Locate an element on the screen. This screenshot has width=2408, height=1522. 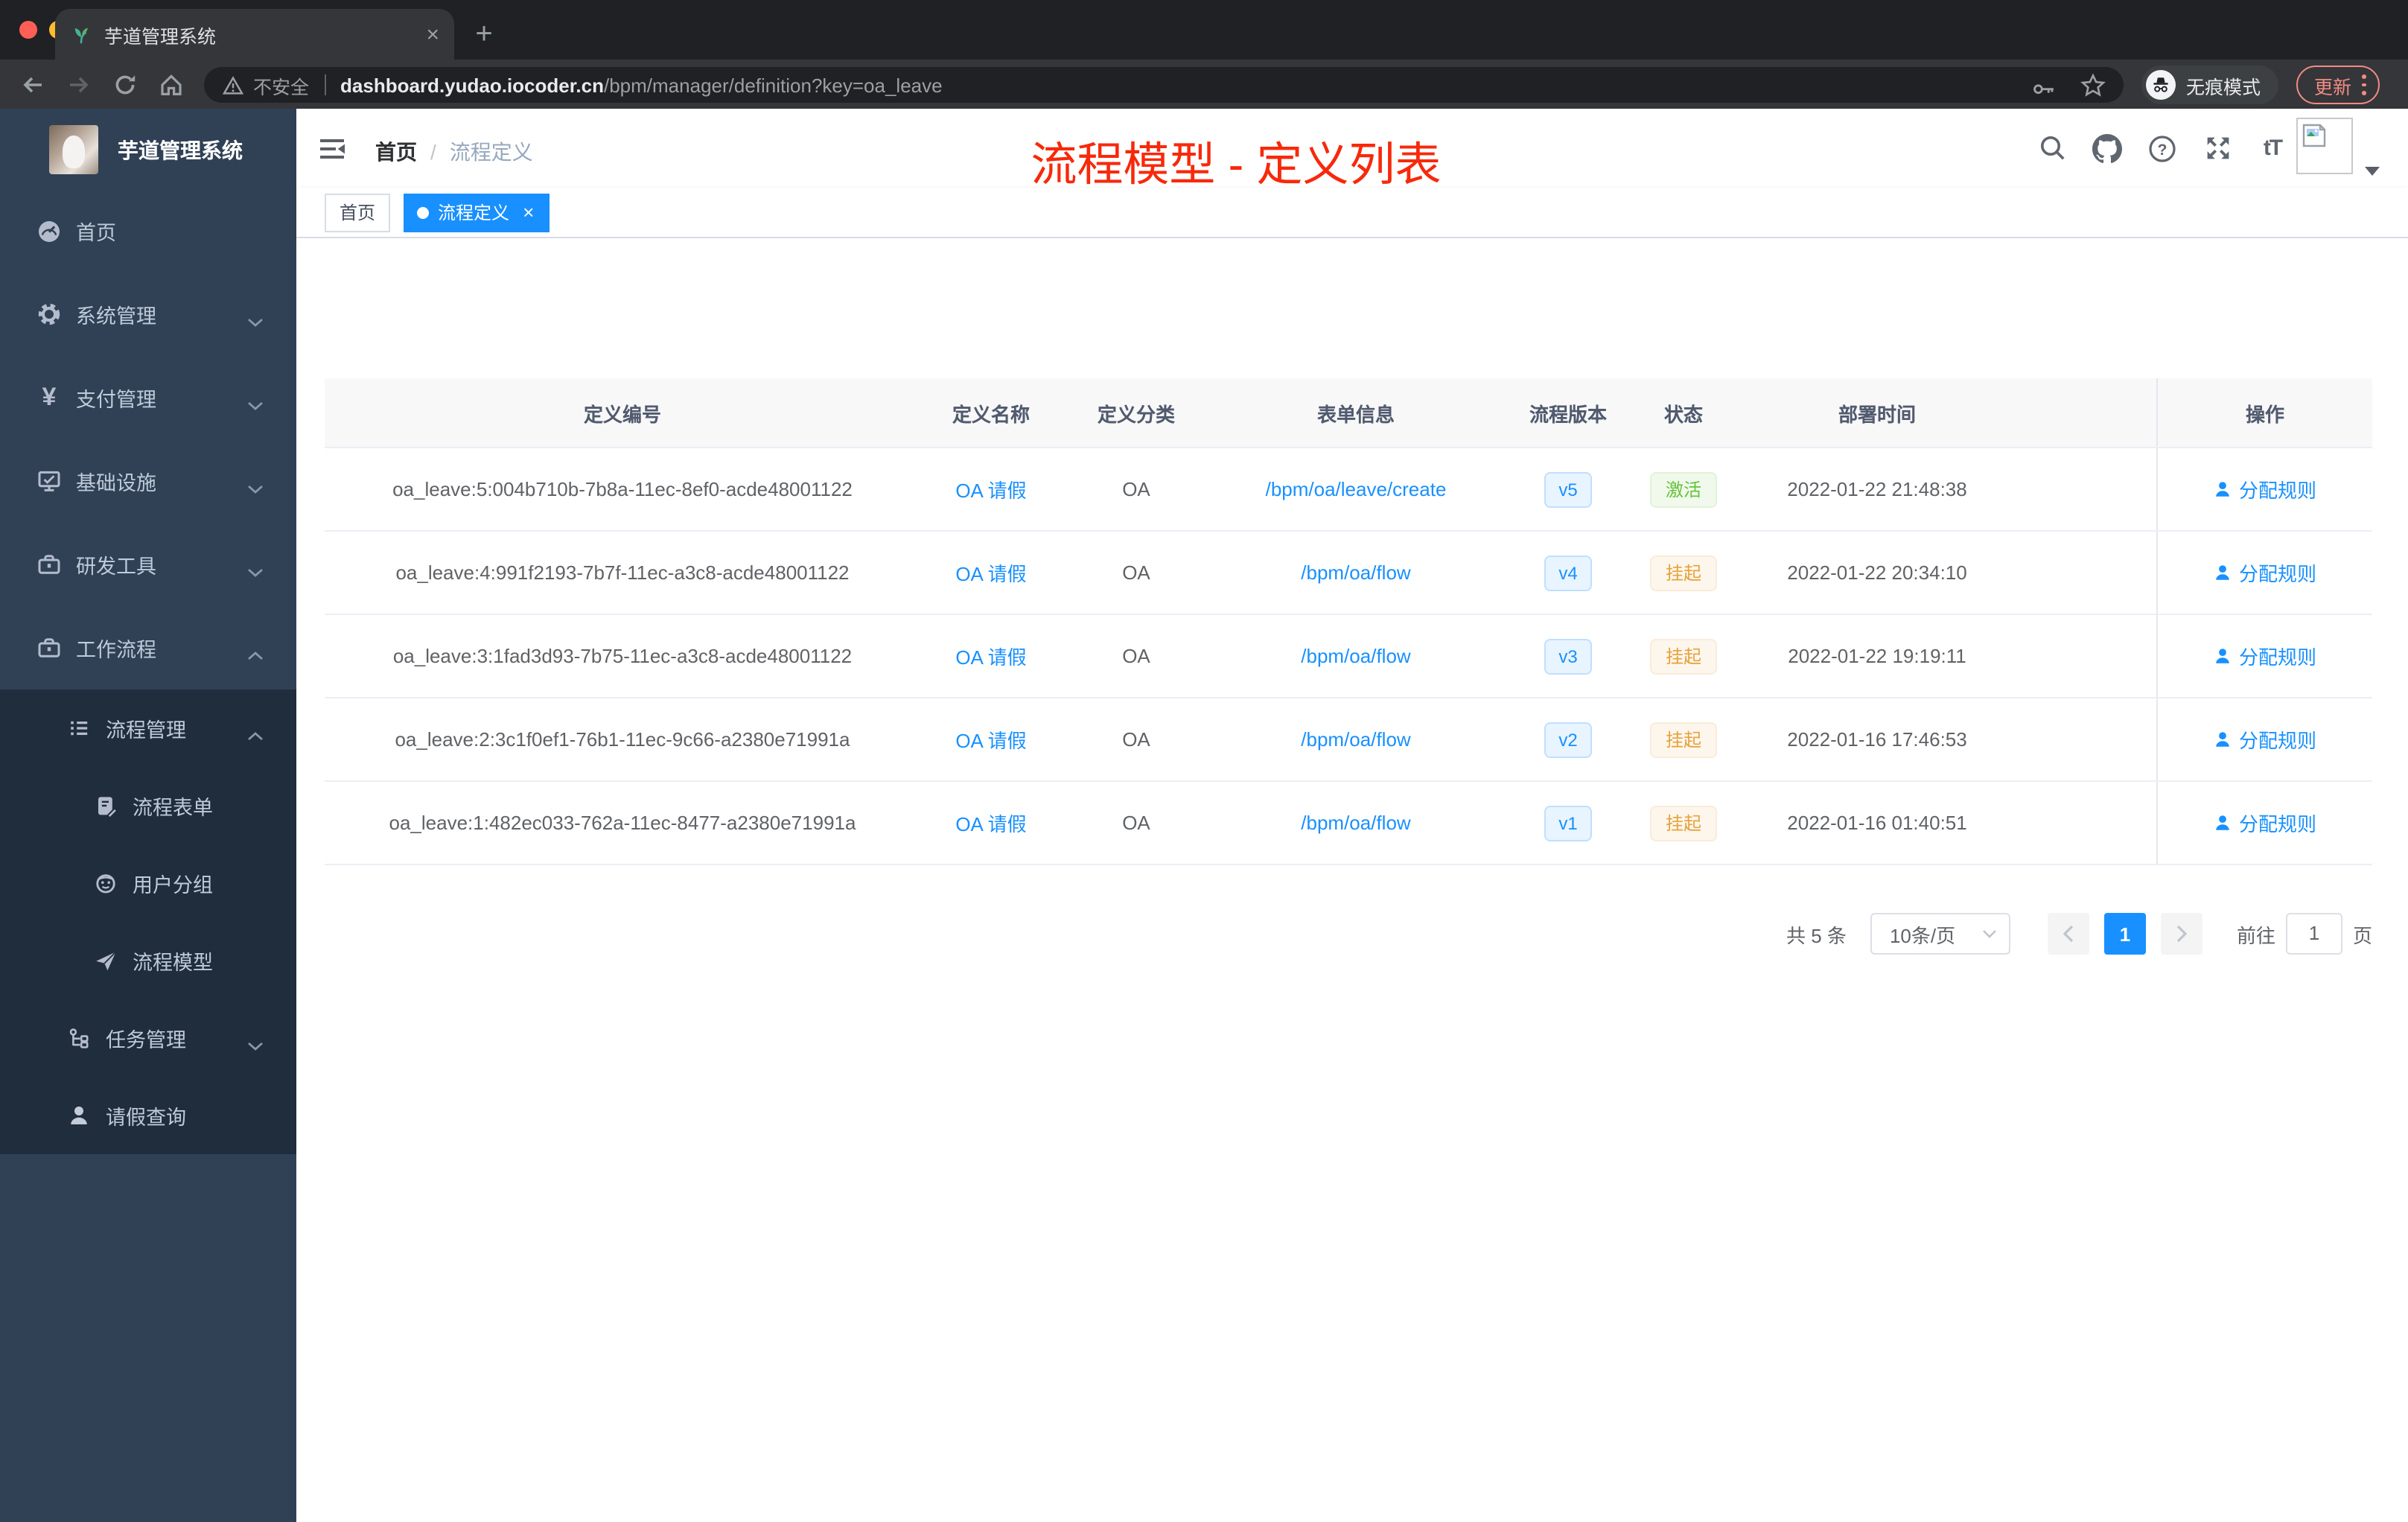
help-icon: ? is located at coordinates (2162, 148).